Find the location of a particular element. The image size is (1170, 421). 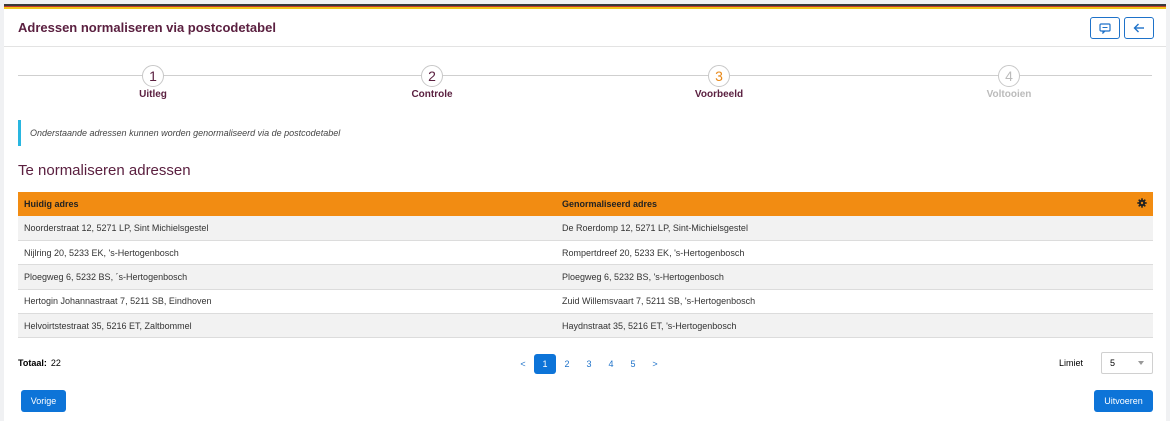

column-header-normalized: Genormaliseerd adres is located at coordinates (843, 204).